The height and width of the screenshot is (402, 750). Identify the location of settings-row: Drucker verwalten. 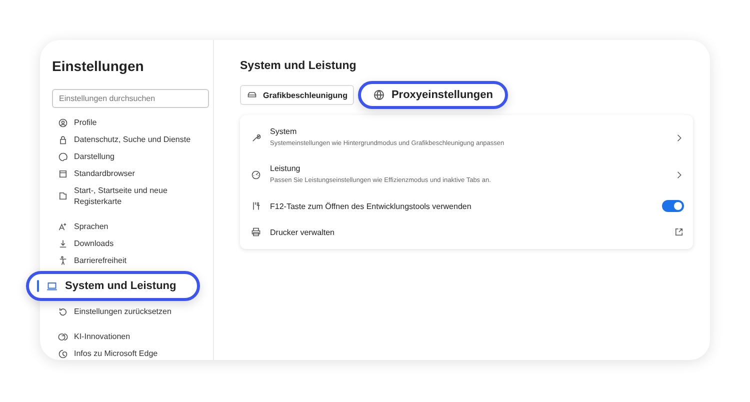
(466, 232).